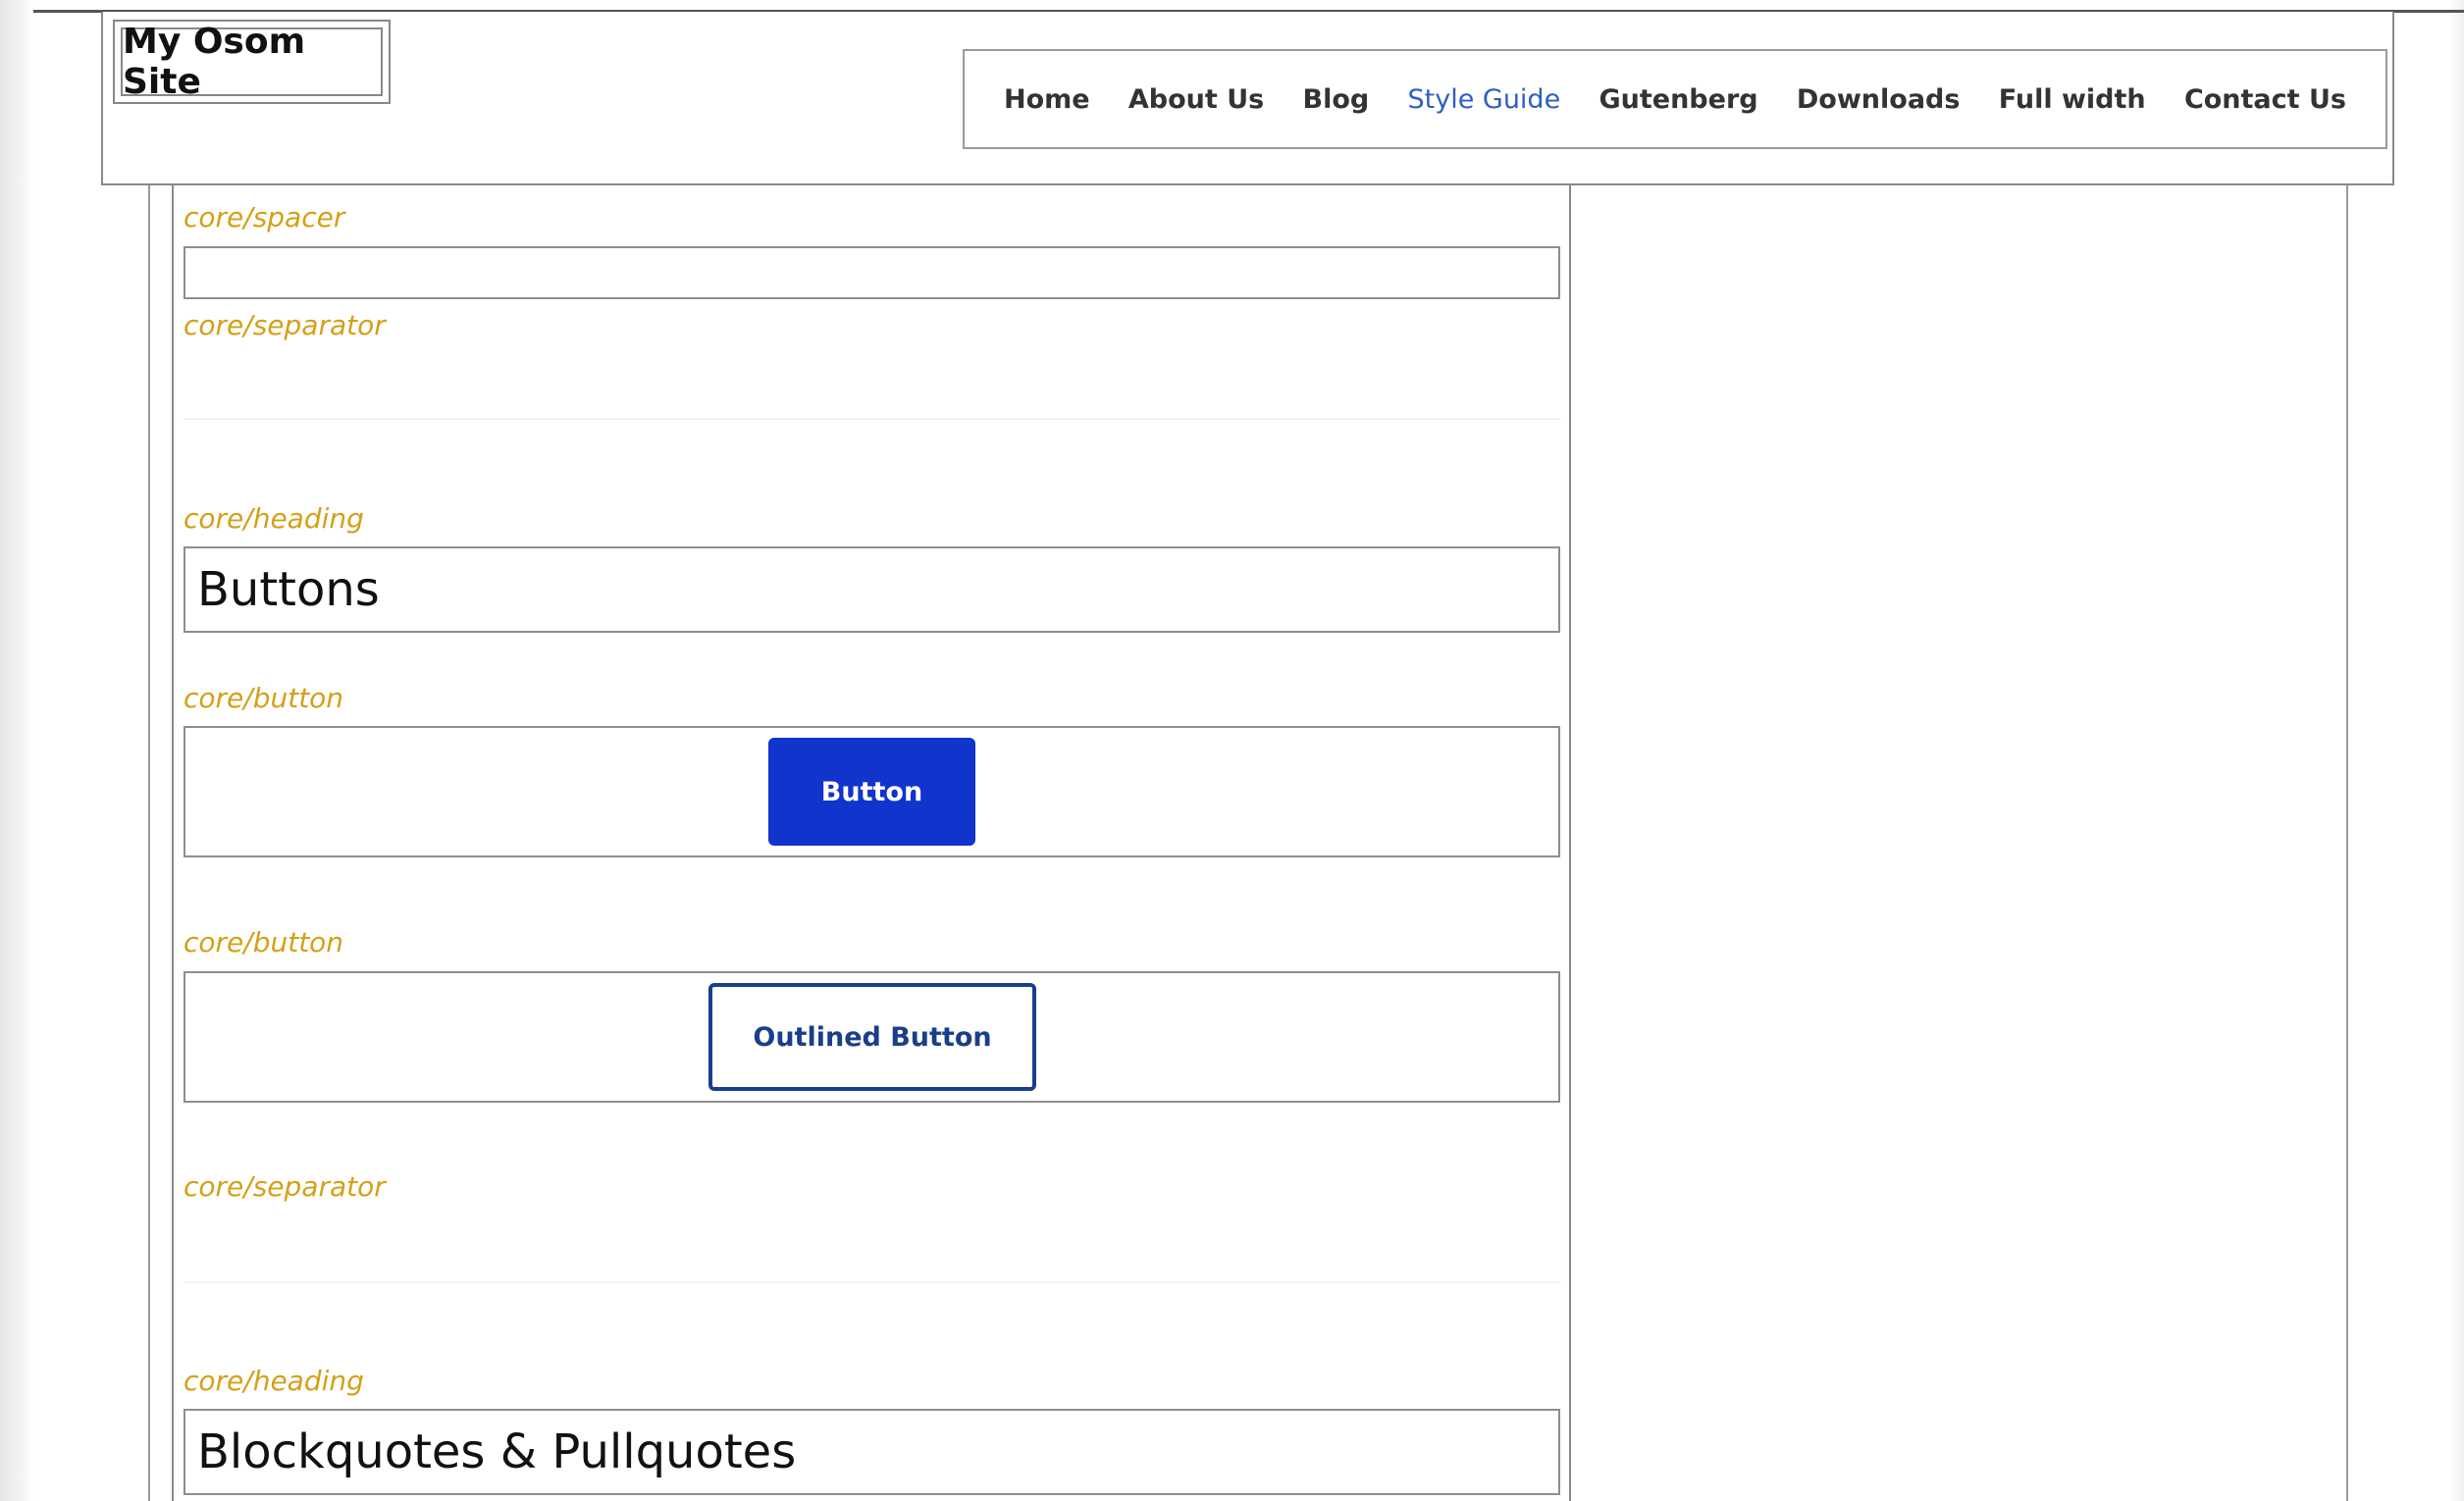  What do you see at coordinates (288, 589) in the screenshot?
I see `heading-buttons: Buttons` at bounding box center [288, 589].